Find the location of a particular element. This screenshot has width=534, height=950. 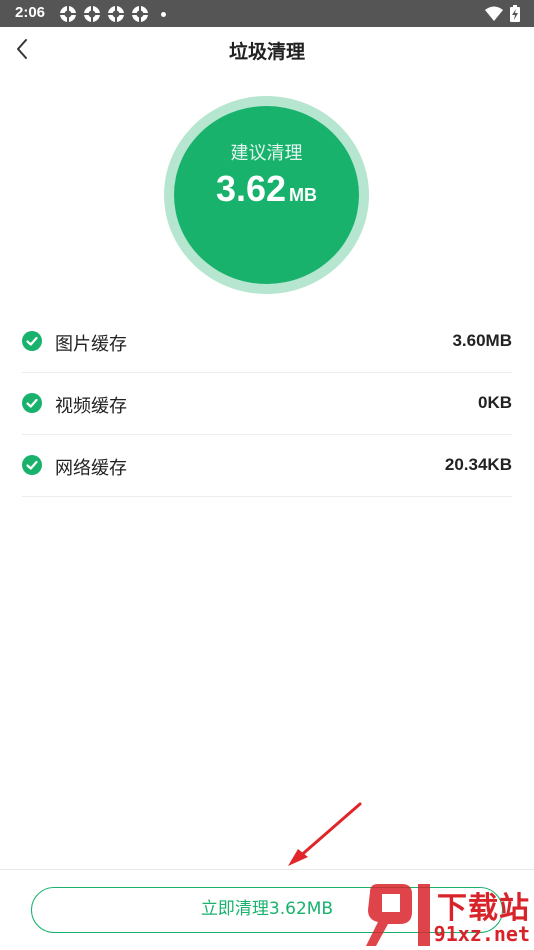

page-title: 垃圾清理 is located at coordinates (266, 52).